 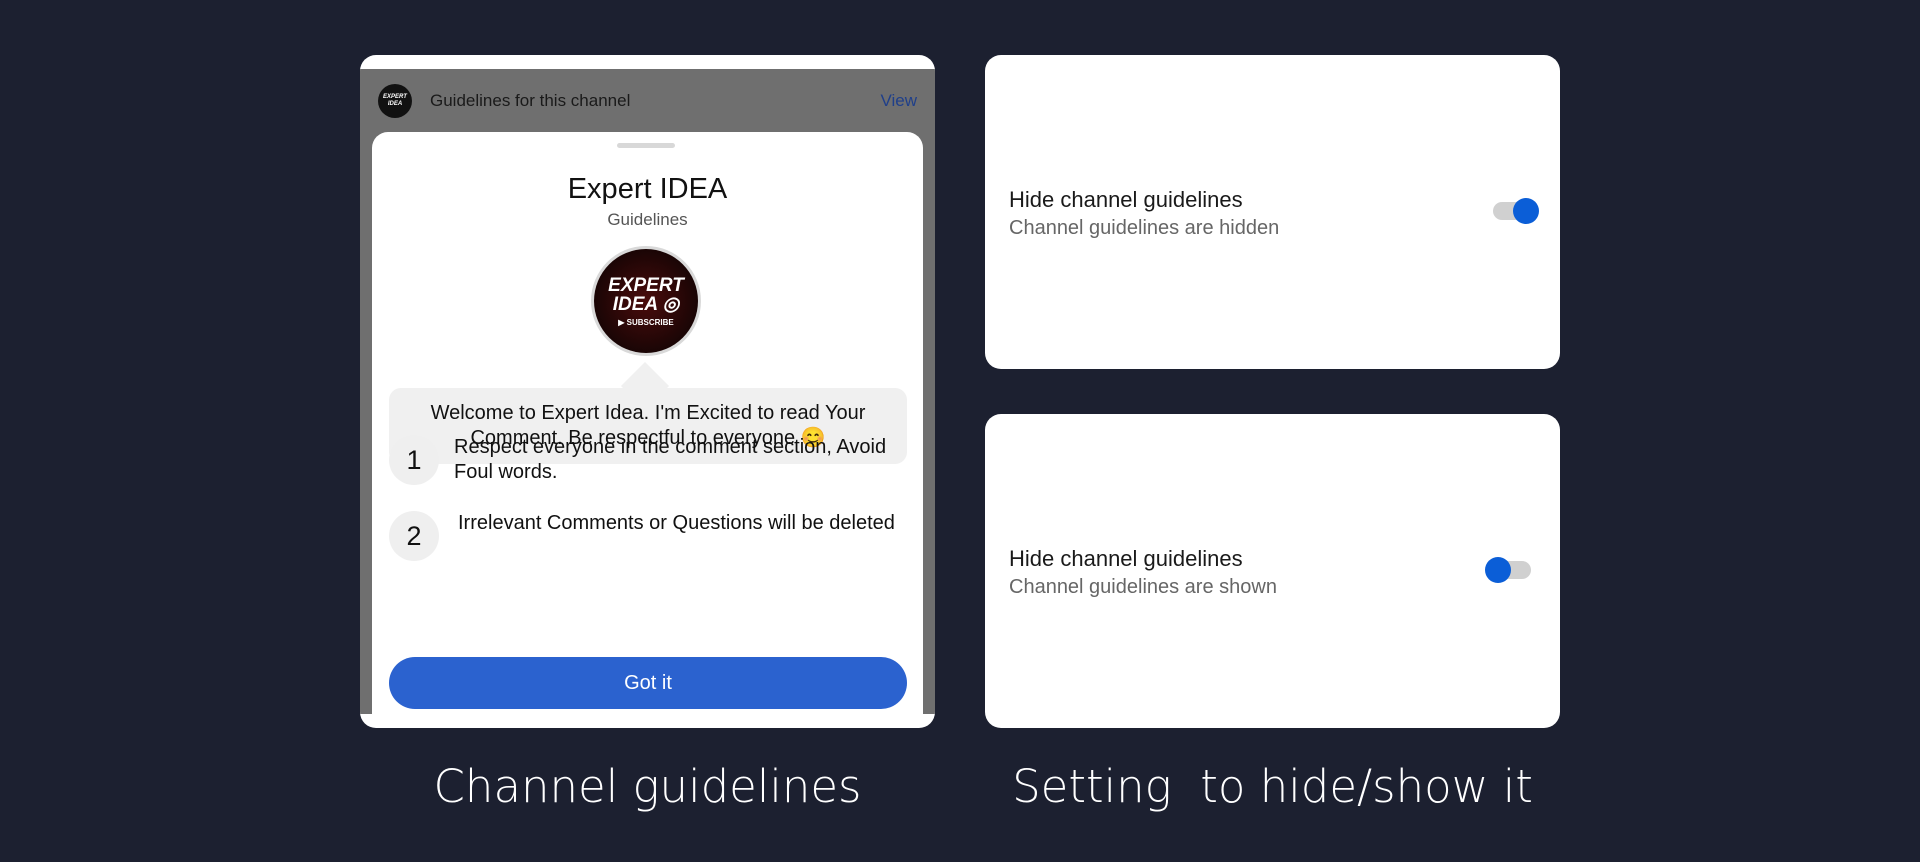 What do you see at coordinates (414, 460) in the screenshot?
I see `rule-number: 1` at bounding box center [414, 460].